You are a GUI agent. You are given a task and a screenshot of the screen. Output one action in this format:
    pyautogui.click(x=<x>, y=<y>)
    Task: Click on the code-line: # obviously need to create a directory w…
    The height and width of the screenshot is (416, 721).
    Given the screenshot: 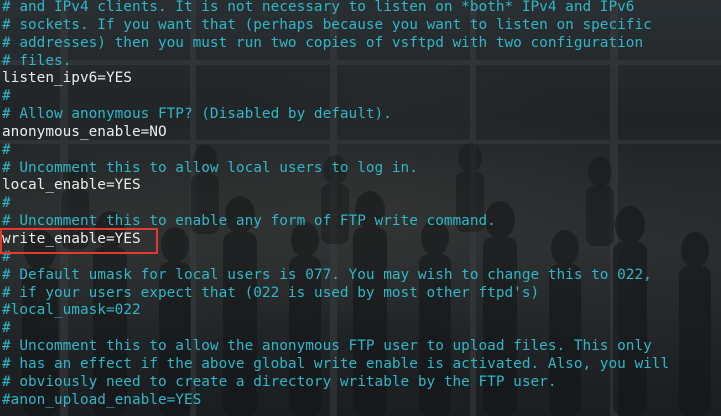 What is the action you would take?
    pyautogui.click(x=279, y=381)
    